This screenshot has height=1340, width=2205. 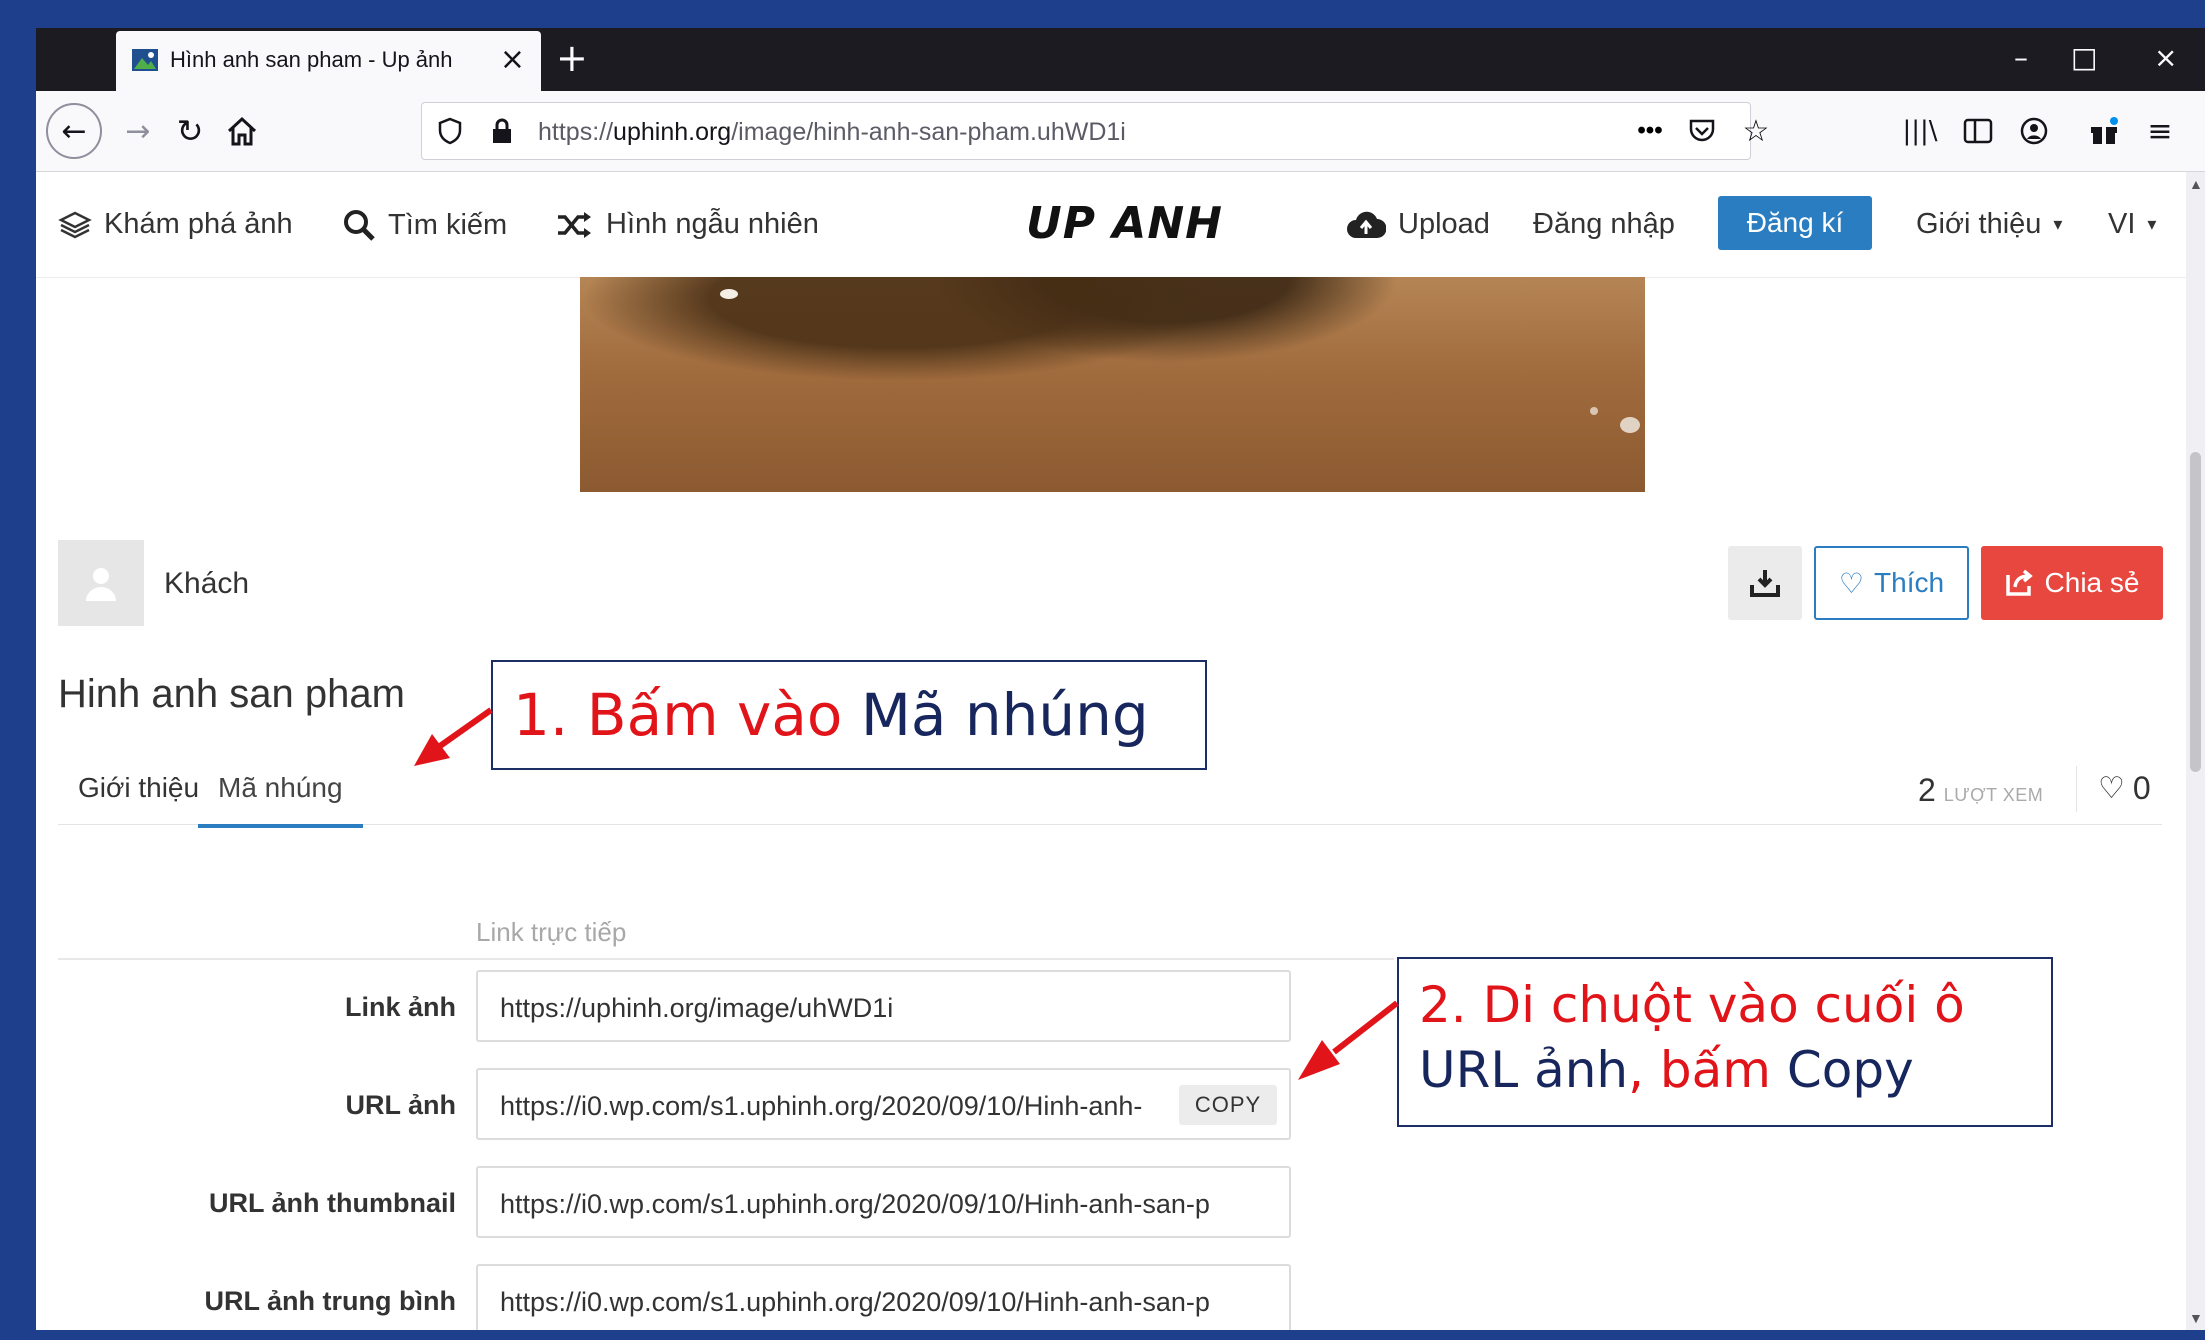 What do you see at coordinates (1444, 224) in the screenshot?
I see `nav-upload-label: Upload` at bounding box center [1444, 224].